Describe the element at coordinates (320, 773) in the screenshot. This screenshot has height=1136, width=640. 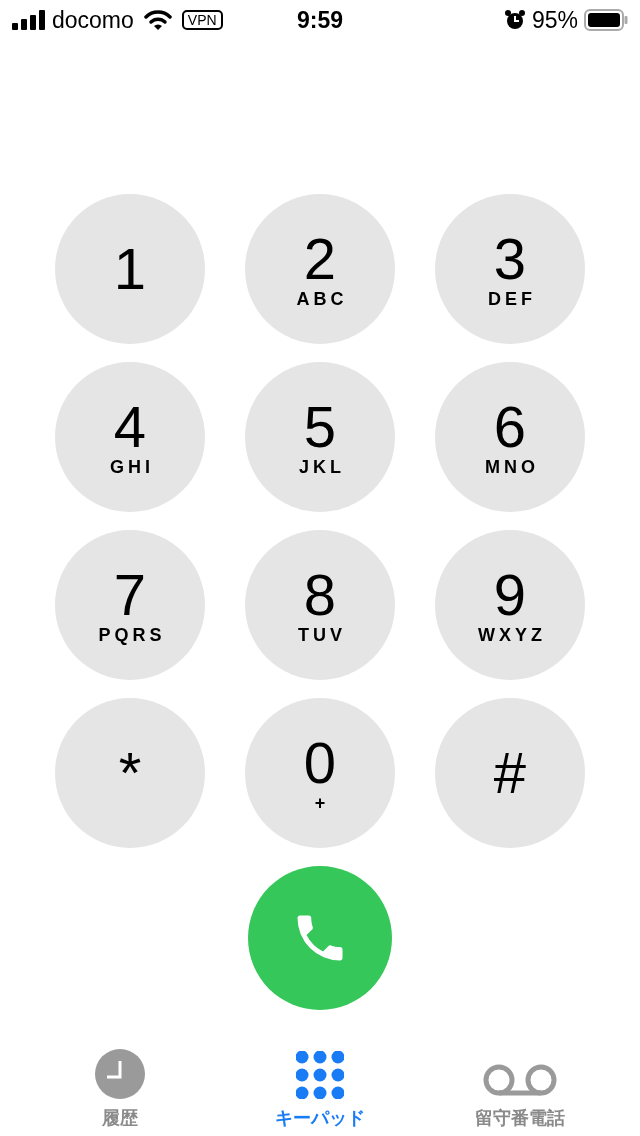
I see `keypad-key: 0 +` at that location.